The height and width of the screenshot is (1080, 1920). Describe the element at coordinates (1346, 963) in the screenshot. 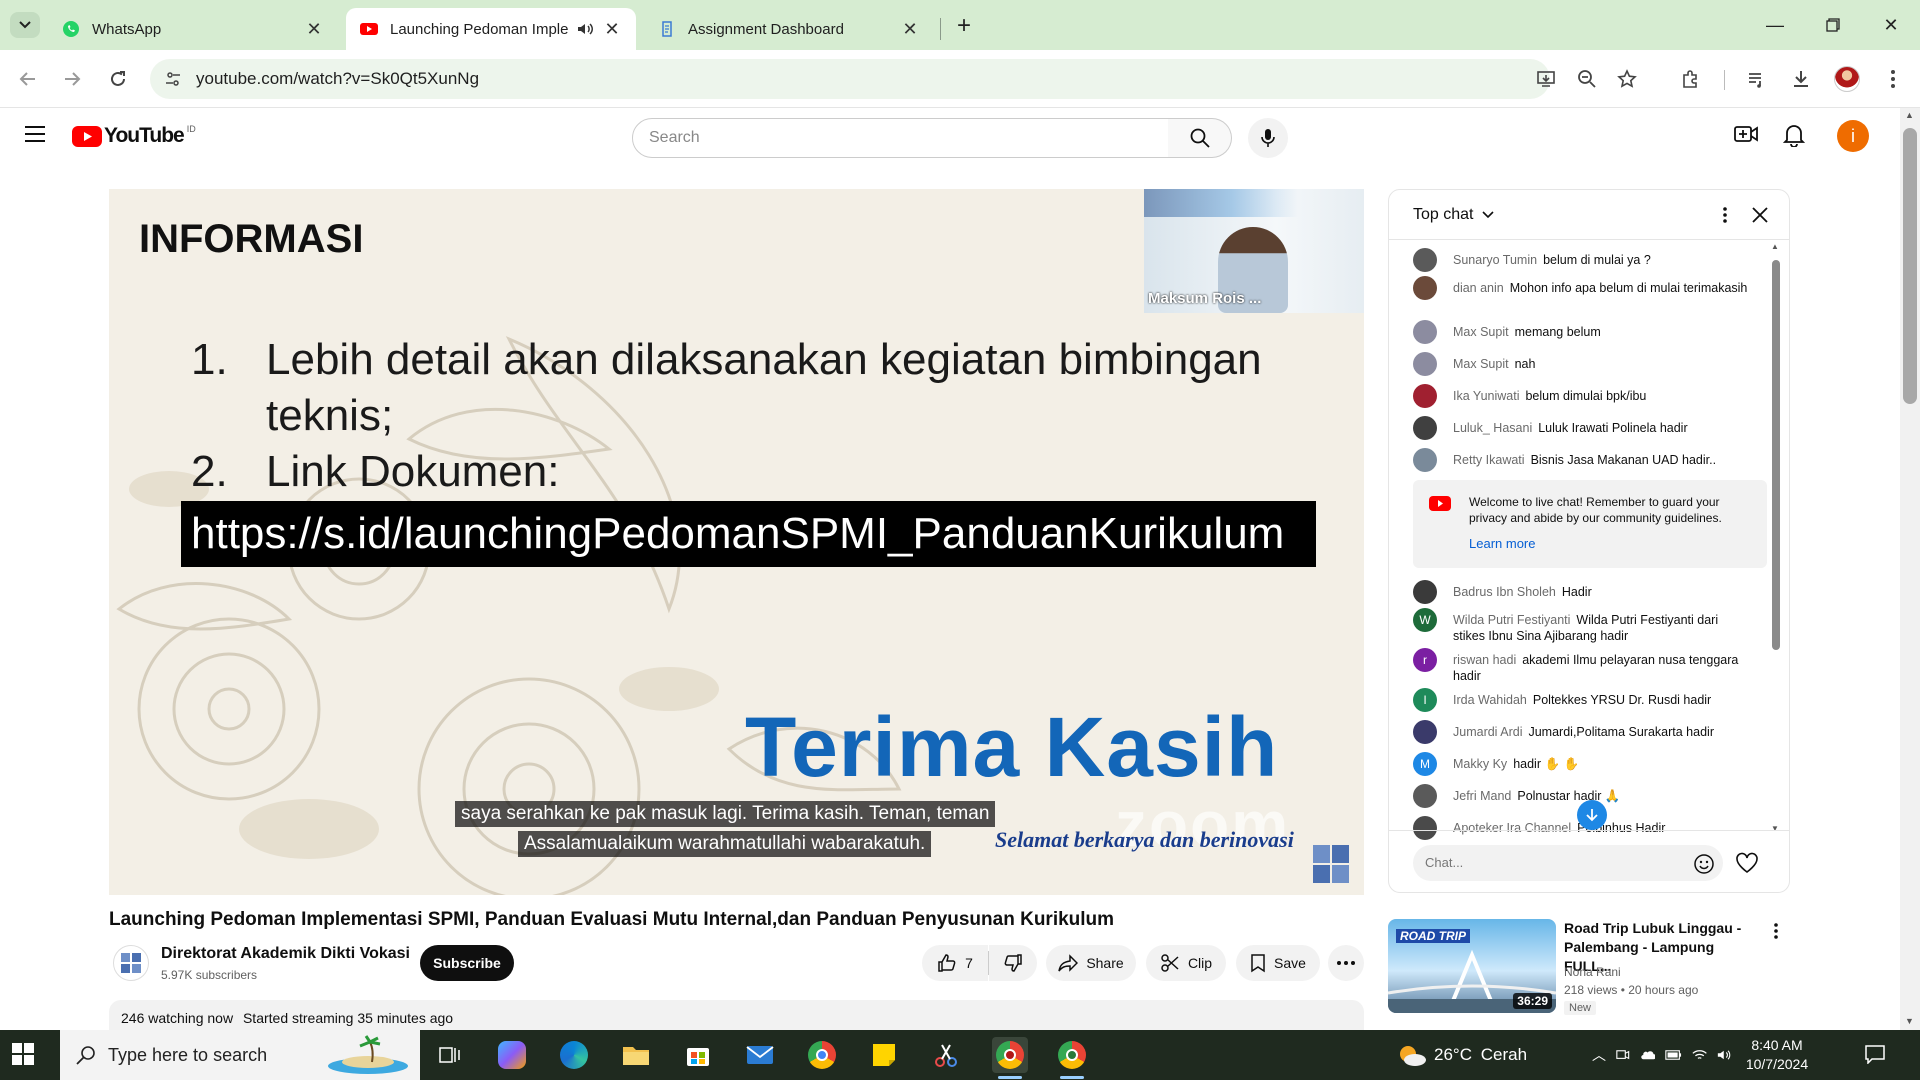

I see `more-actions-button` at that location.